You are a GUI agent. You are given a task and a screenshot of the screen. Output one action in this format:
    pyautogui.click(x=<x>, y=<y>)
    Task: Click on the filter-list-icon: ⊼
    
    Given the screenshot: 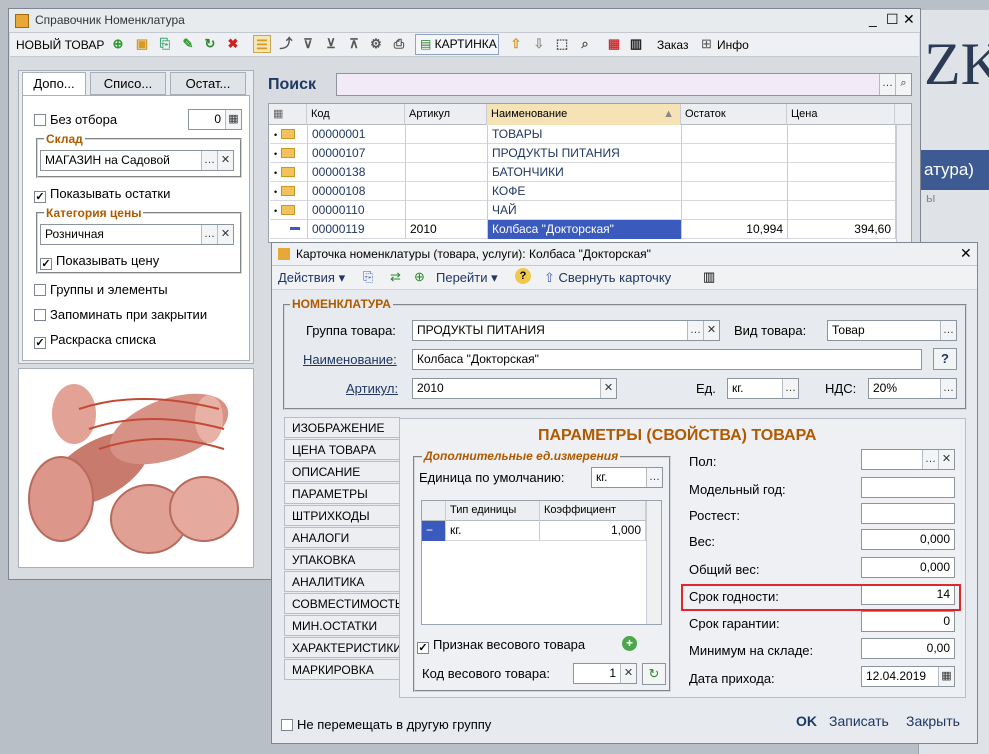 What is the action you would take?
    pyautogui.click(x=354, y=44)
    